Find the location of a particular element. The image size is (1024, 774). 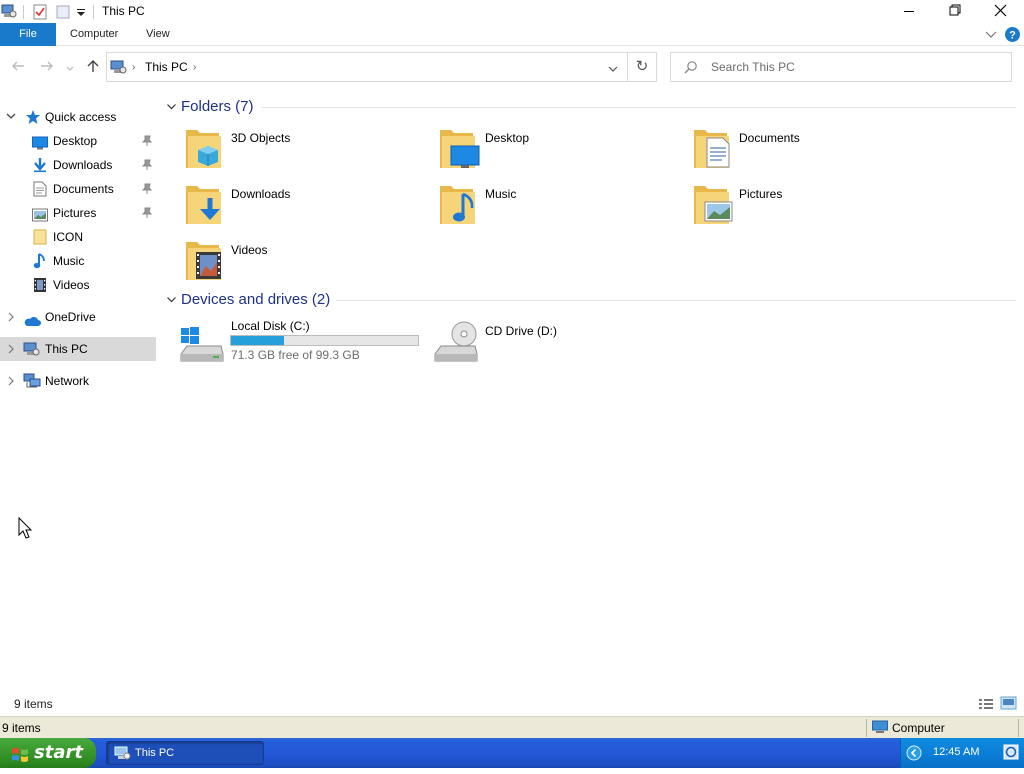

group-divider is located at coordinates (639, 107).